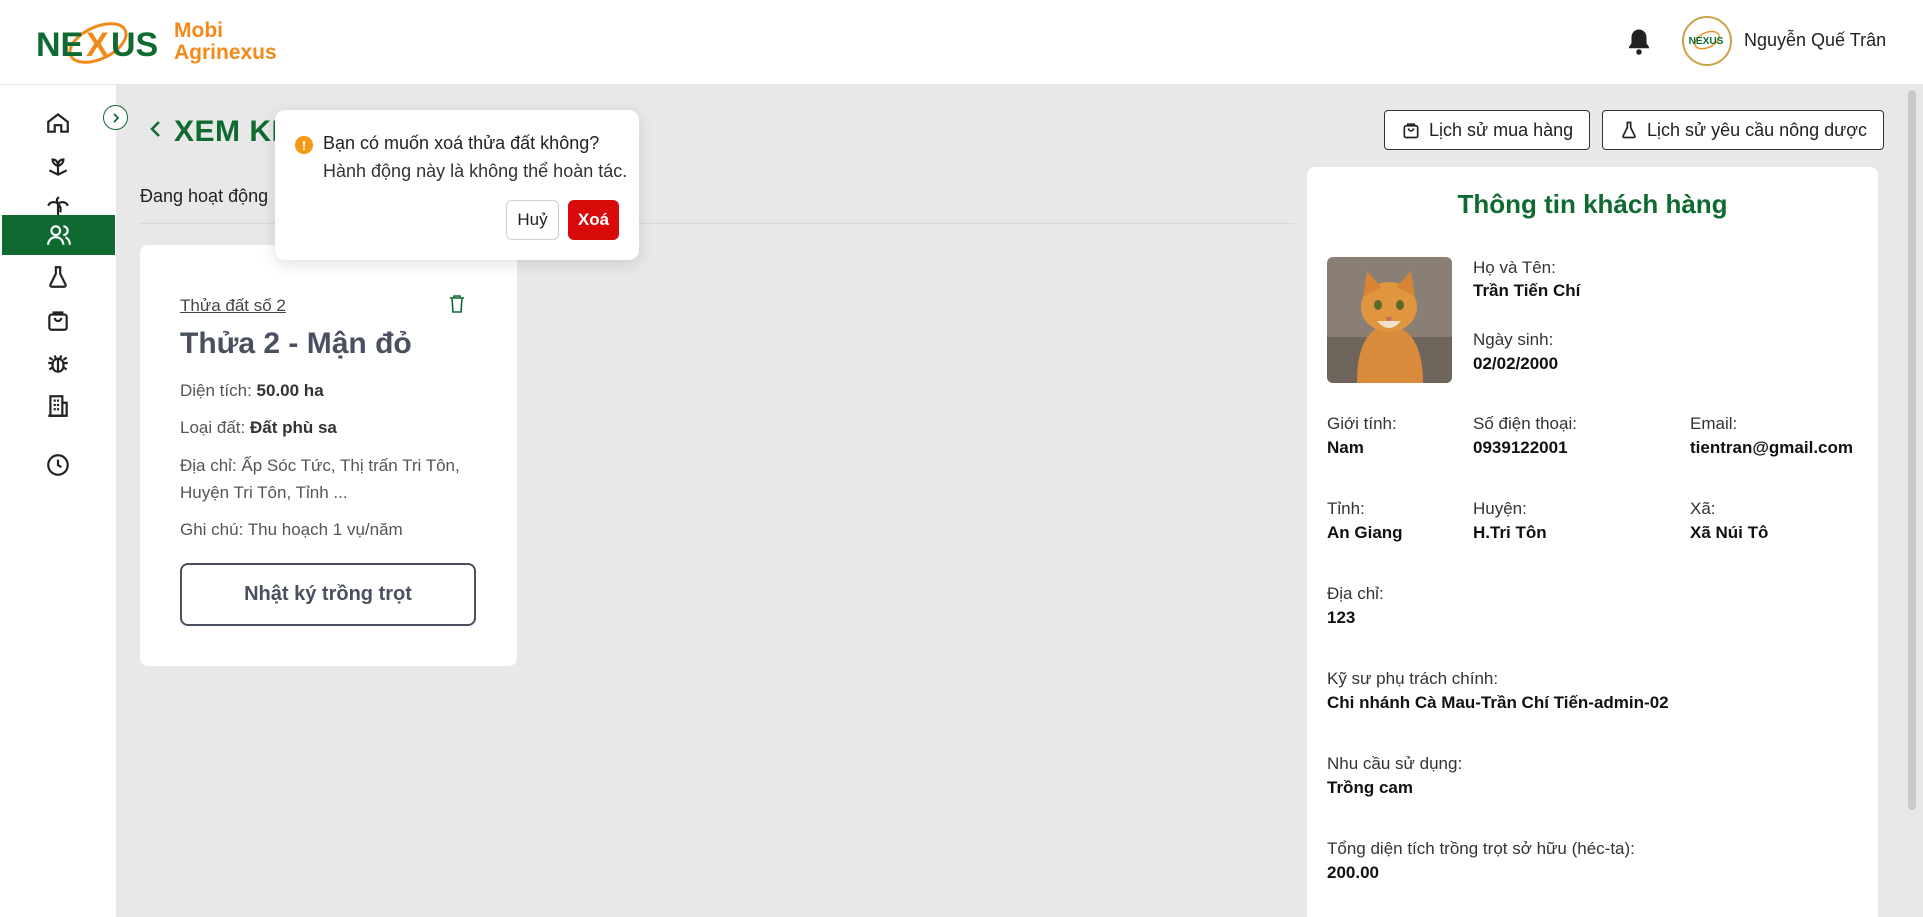  I want to click on user-avatar: NEXUS, so click(1707, 41).